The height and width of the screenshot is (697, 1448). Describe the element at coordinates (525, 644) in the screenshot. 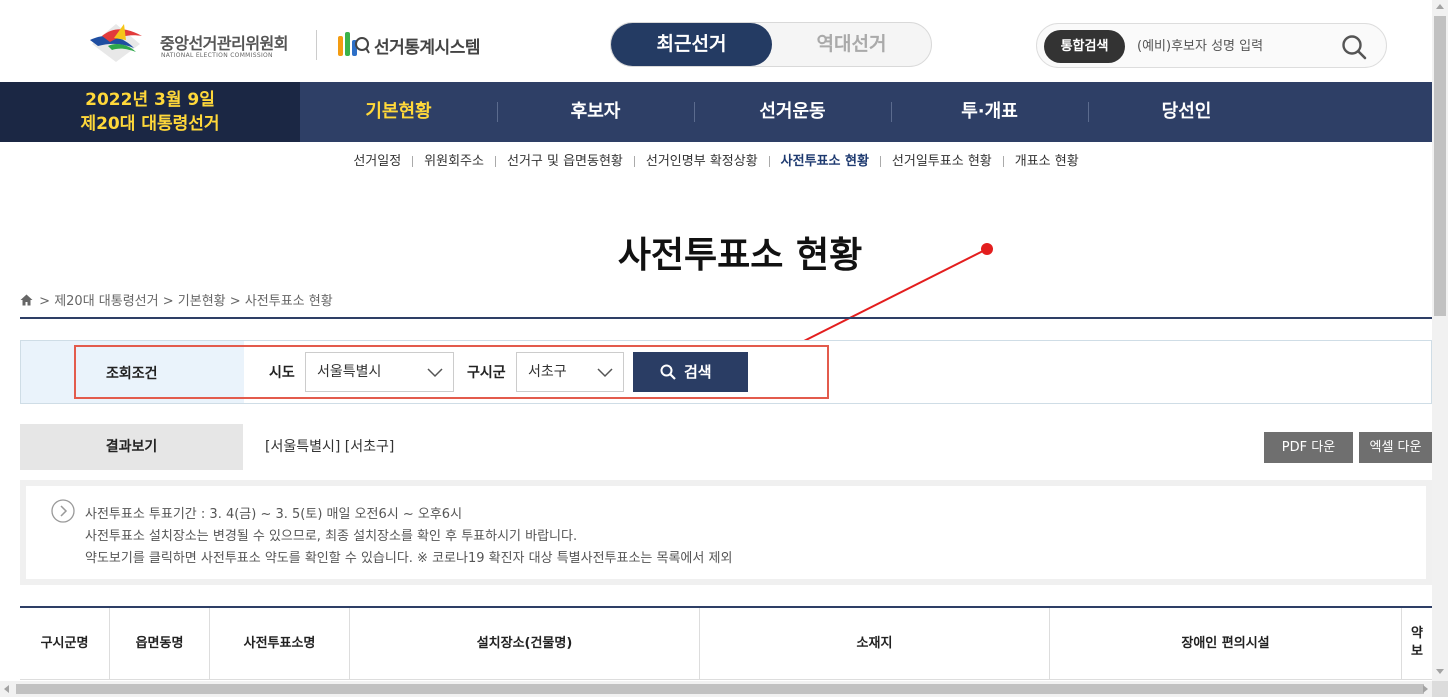

I see `th-building: 설치장소(건물명)` at that location.